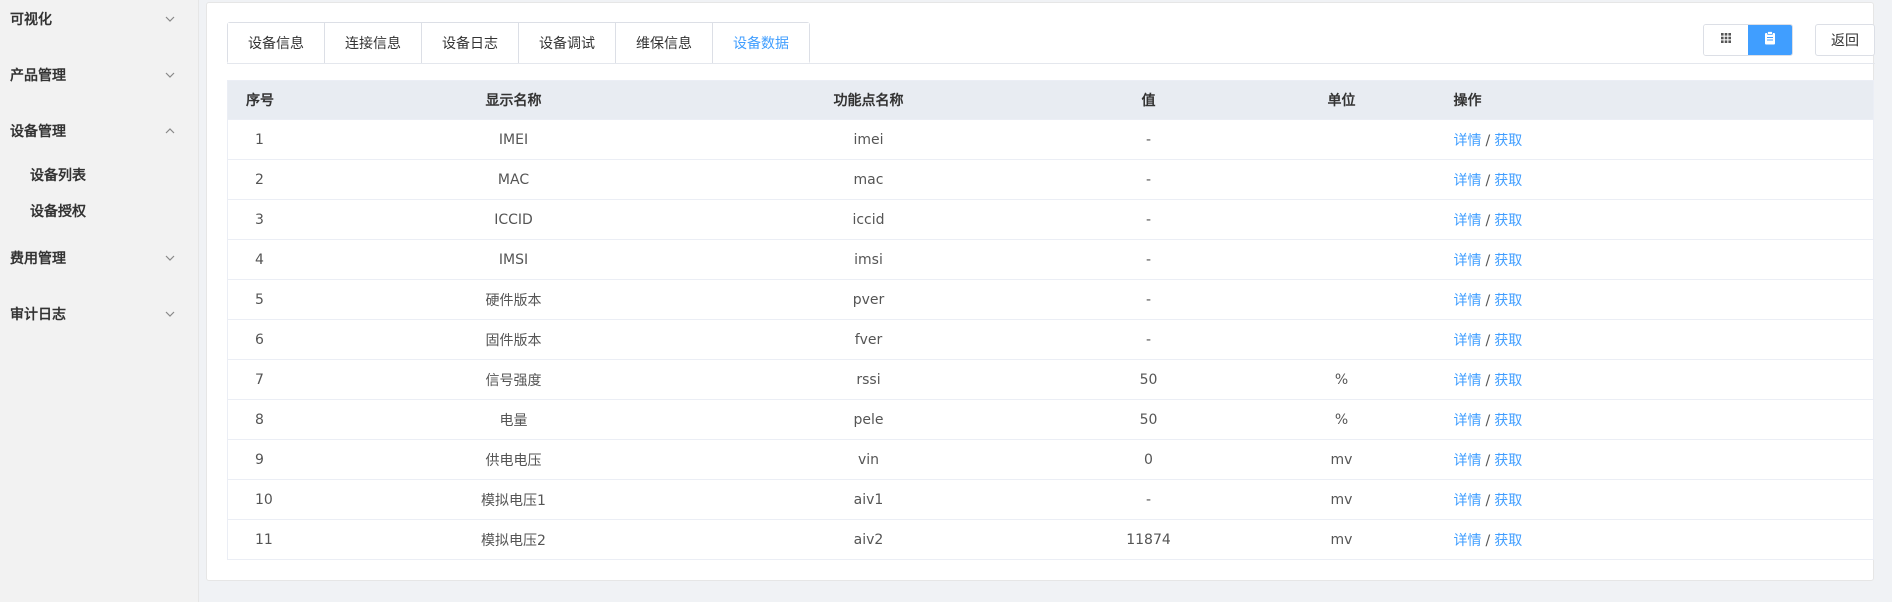 This screenshot has width=1892, height=602. Describe the element at coordinates (868, 179) in the screenshot. I see `cell-function-name: mac` at that location.